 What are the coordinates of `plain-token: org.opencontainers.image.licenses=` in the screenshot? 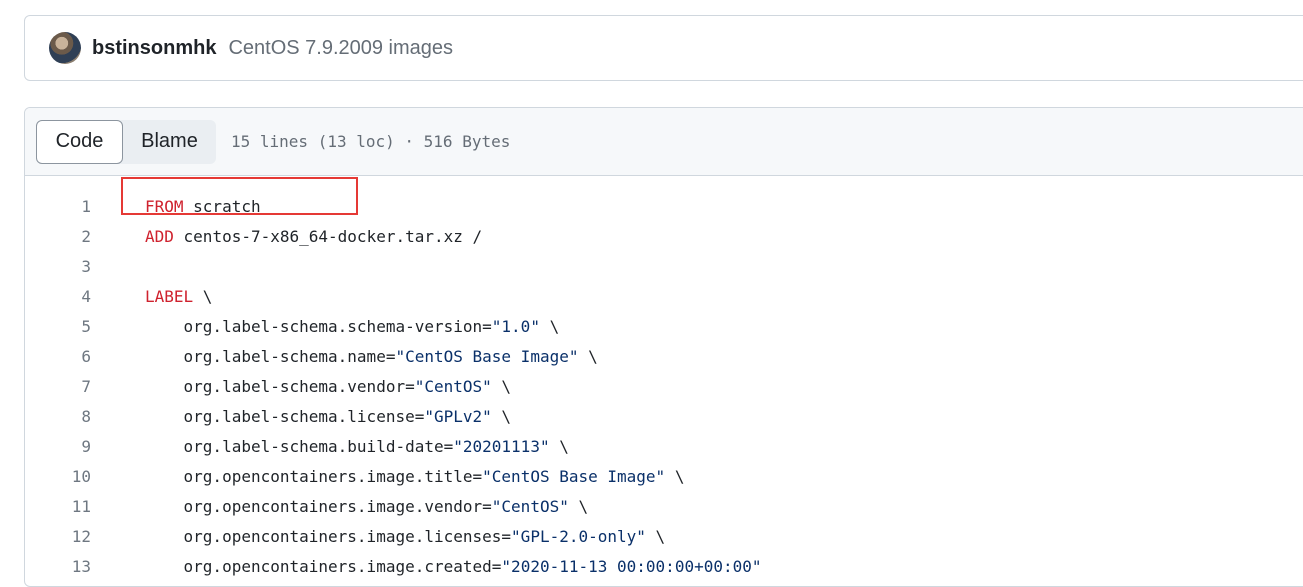 It's located at (328, 536).